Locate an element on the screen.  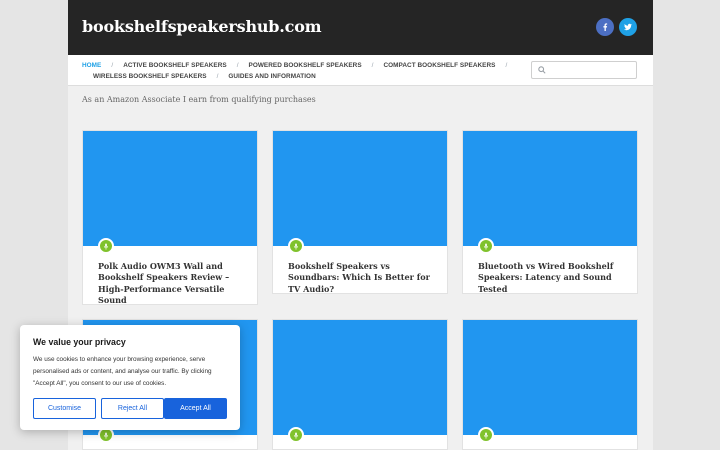
search-icon is located at coordinates (542, 70).